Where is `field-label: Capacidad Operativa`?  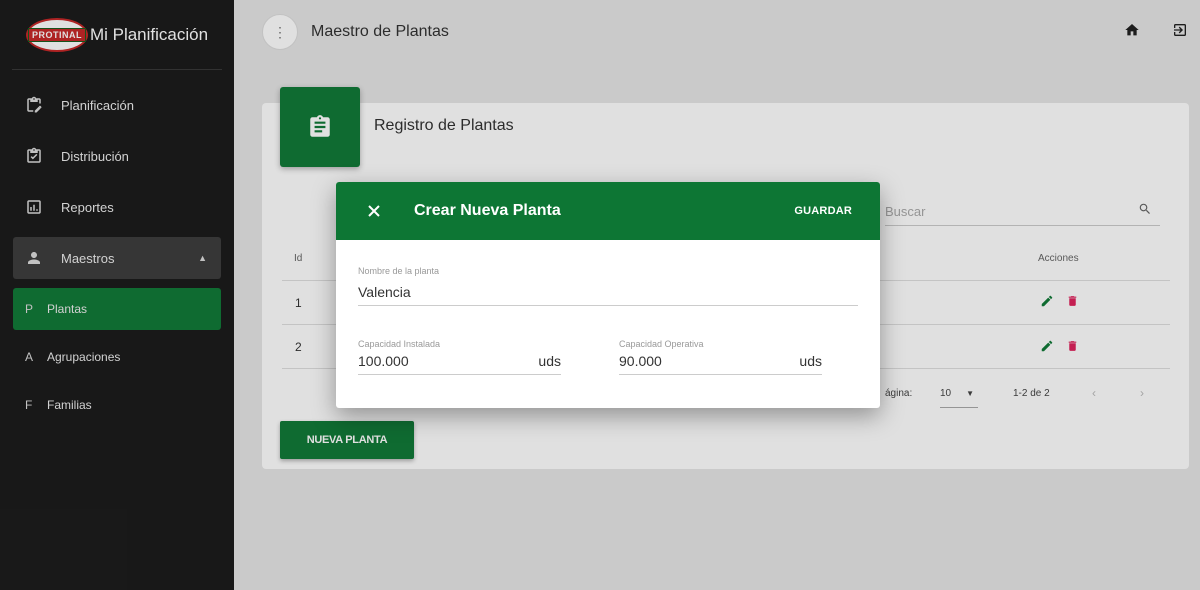
field-label: Capacidad Operativa is located at coordinates (661, 344).